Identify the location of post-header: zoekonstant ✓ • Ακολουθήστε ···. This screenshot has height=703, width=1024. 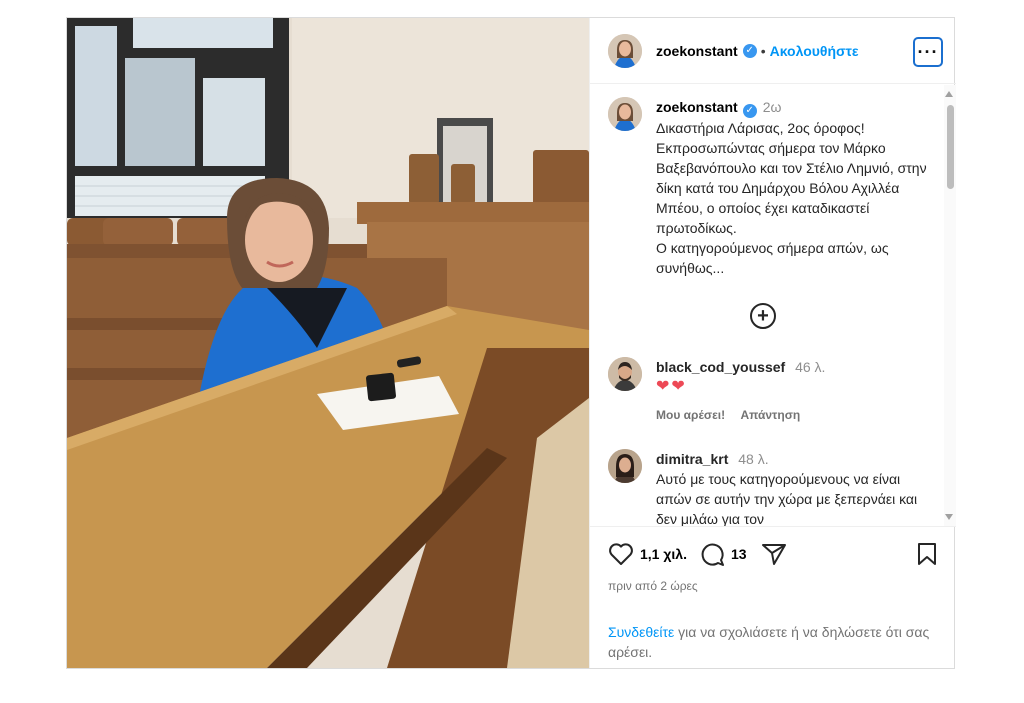
(773, 51).